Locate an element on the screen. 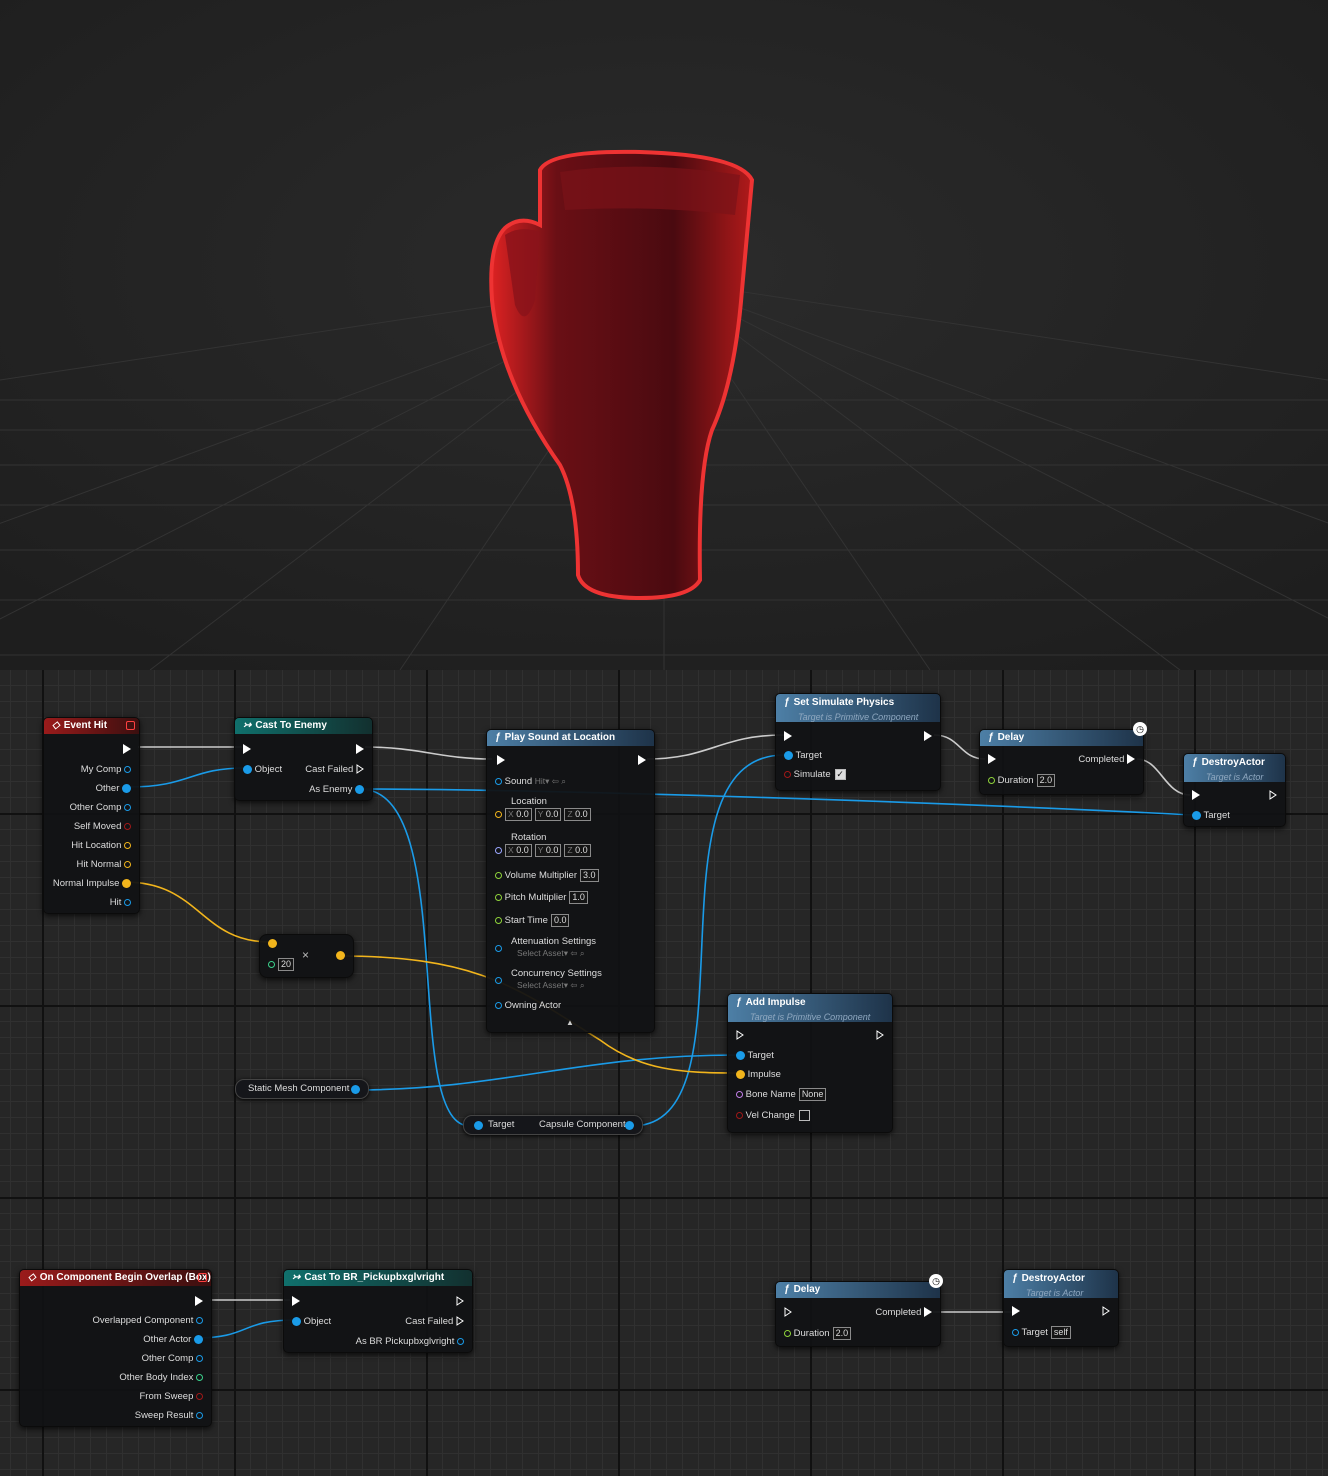 The width and height of the screenshot is (1328, 1476). event-hit-header: ◇ Event Hit is located at coordinates (91, 726).